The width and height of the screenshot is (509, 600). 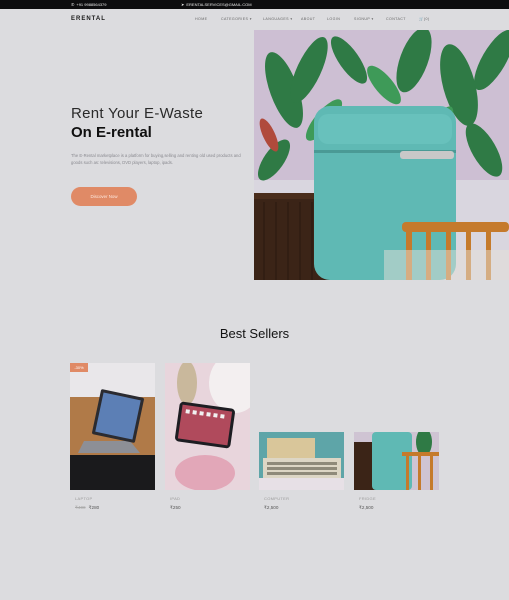 I want to click on current-price: ₹280, so click(x=94, y=507).